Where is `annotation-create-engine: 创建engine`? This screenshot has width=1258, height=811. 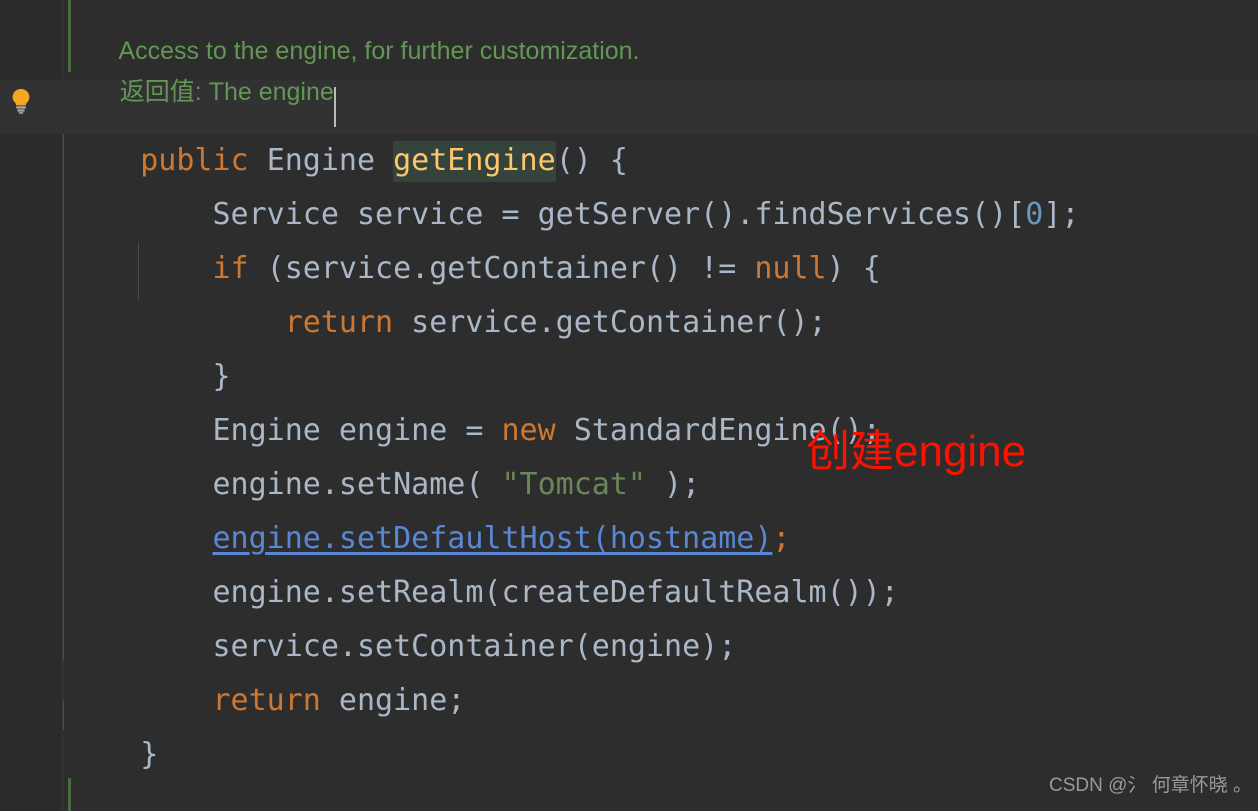 annotation-create-engine: 创建engine is located at coordinates (916, 451).